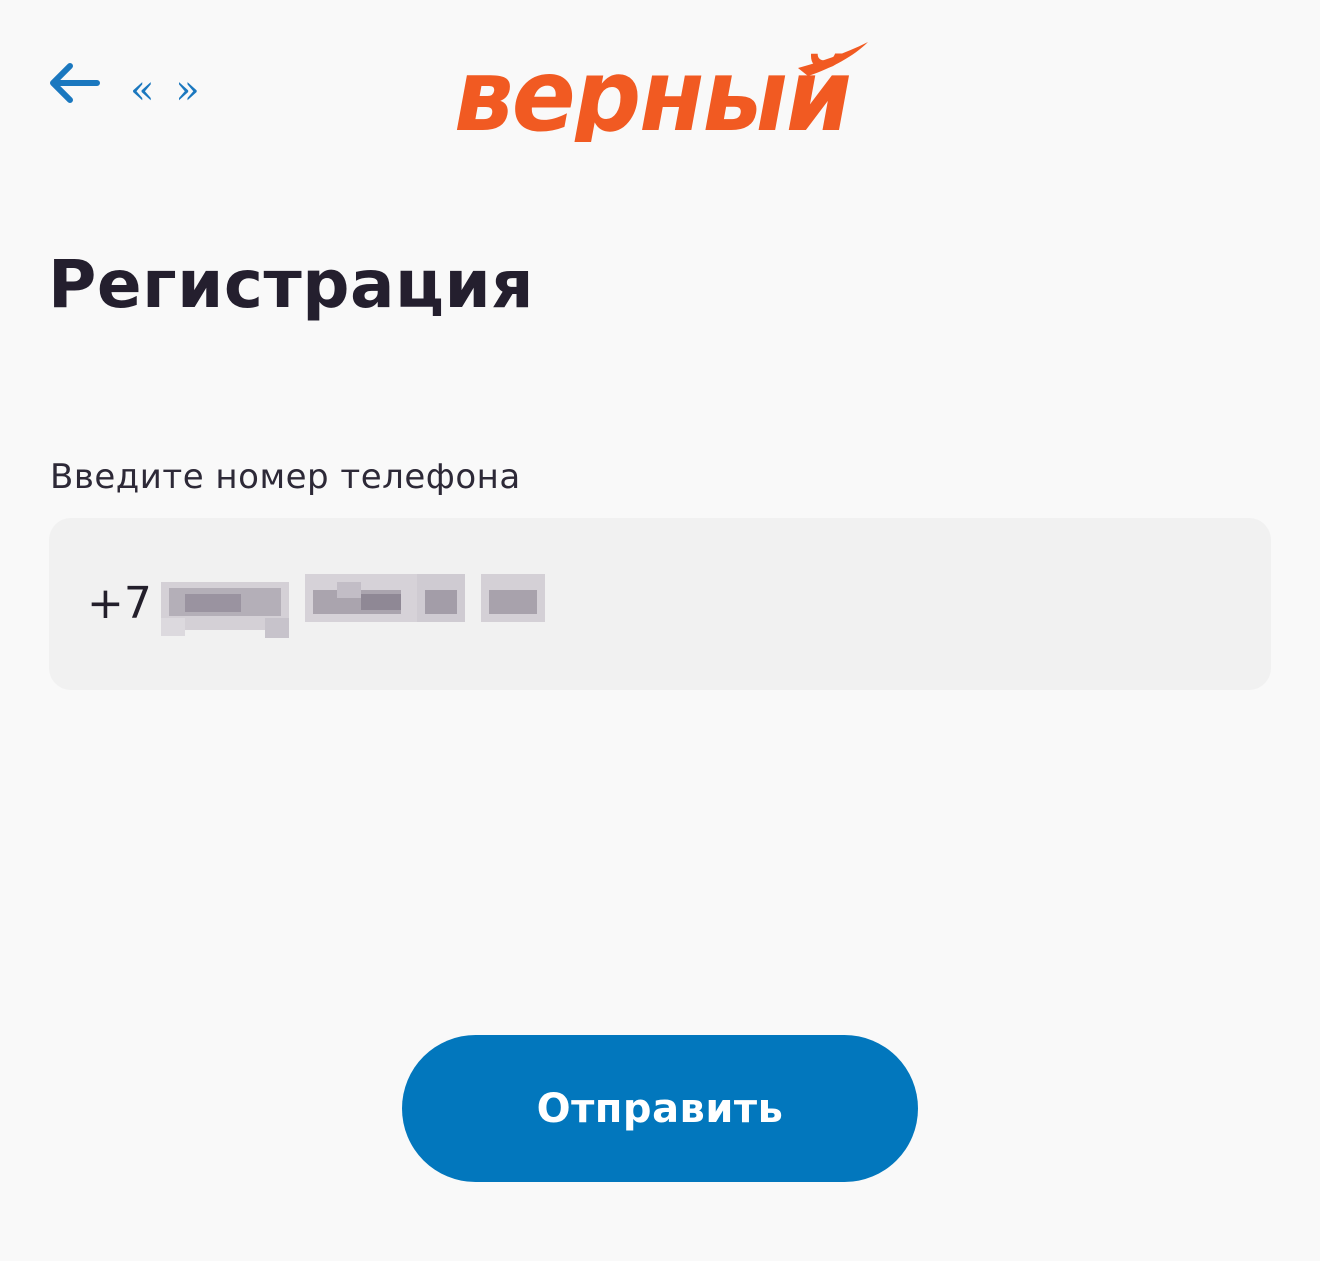 Image resolution: width=1320 pixels, height=1261 pixels. I want to click on phone-field-label: Введите номер телефона, so click(285, 477).